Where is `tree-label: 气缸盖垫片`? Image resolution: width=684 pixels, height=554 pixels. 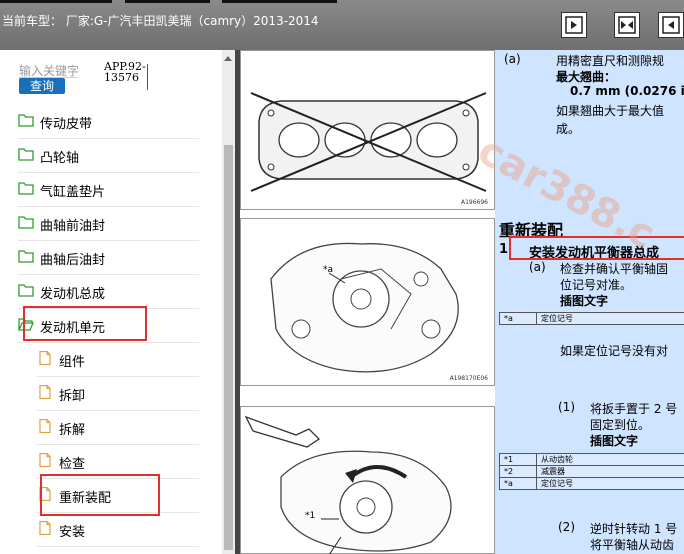
tree-label: 气缸盖垫片 is located at coordinates (73, 192).